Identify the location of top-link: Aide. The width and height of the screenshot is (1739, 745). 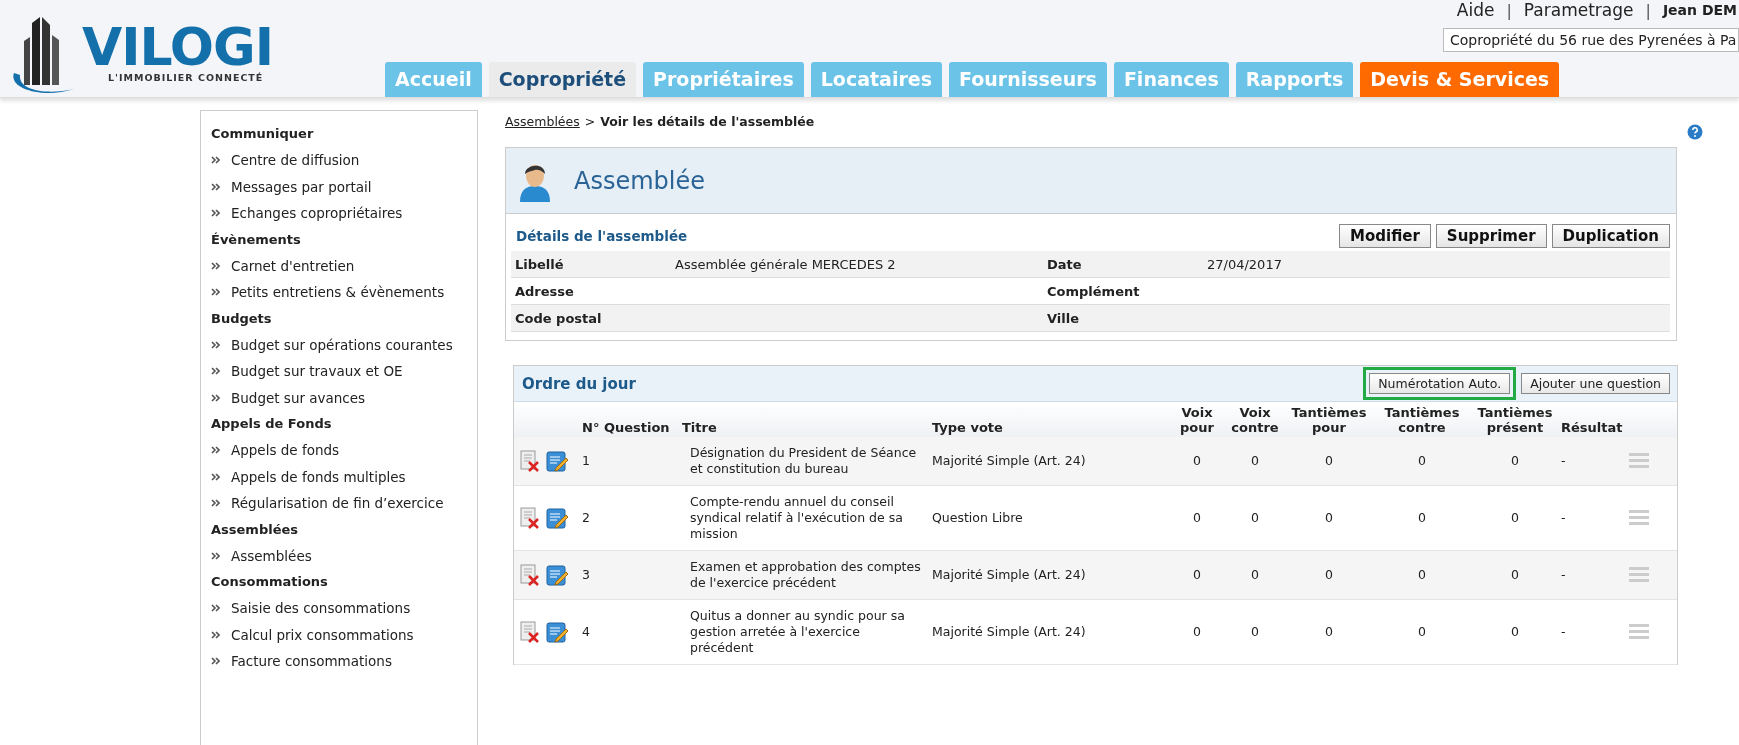
(1475, 10).